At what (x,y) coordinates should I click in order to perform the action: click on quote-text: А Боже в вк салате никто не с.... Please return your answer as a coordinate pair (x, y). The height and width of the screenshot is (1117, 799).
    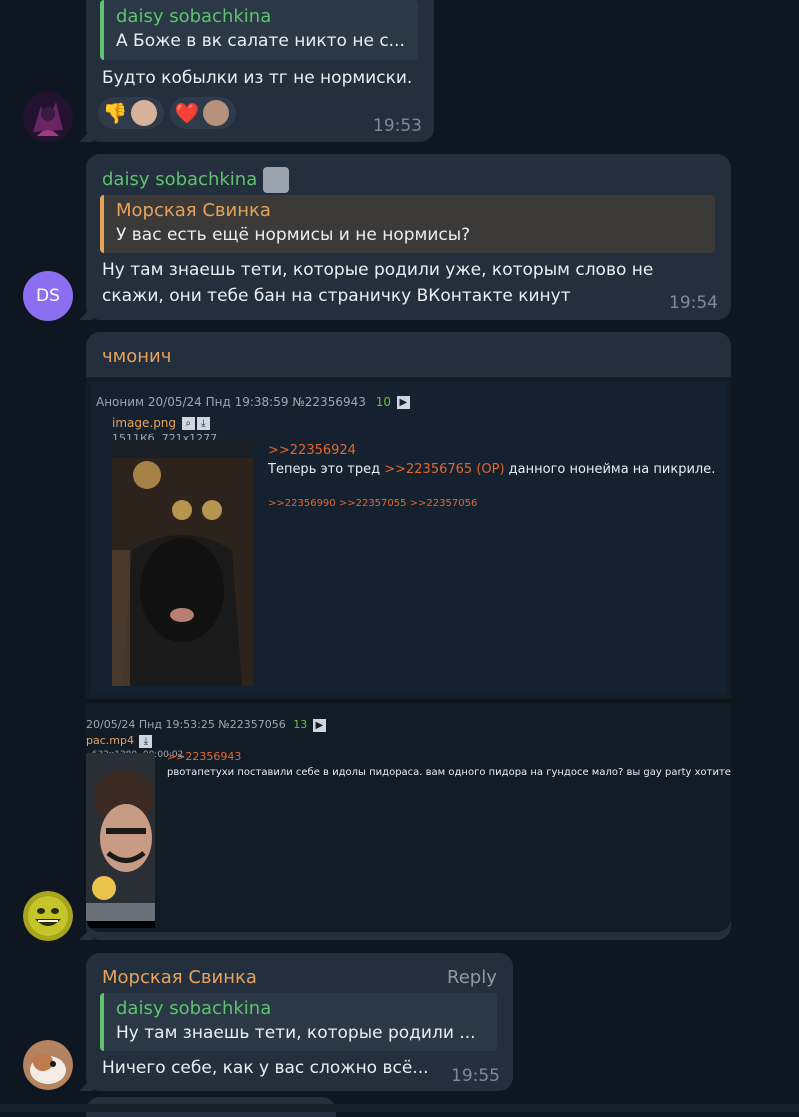
    Looking at the image, I should click on (260, 41).